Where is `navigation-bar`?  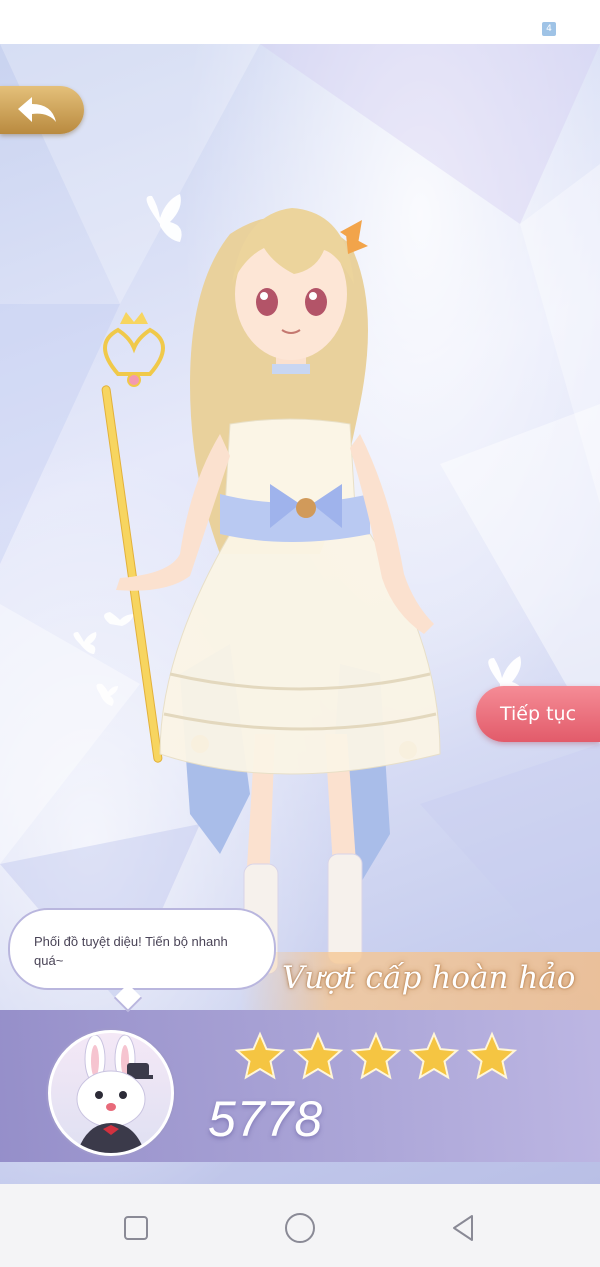 navigation-bar is located at coordinates (300, 1225).